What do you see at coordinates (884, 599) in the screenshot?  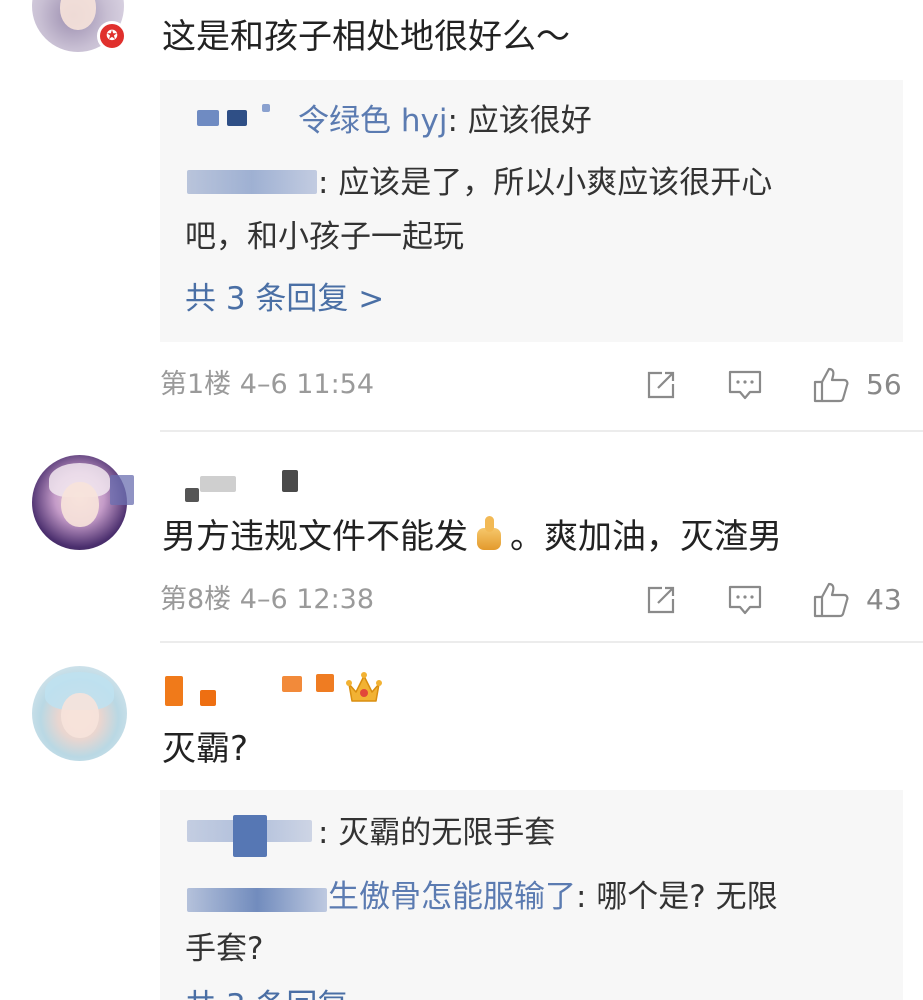 I see `like-count: 43` at bounding box center [884, 599].